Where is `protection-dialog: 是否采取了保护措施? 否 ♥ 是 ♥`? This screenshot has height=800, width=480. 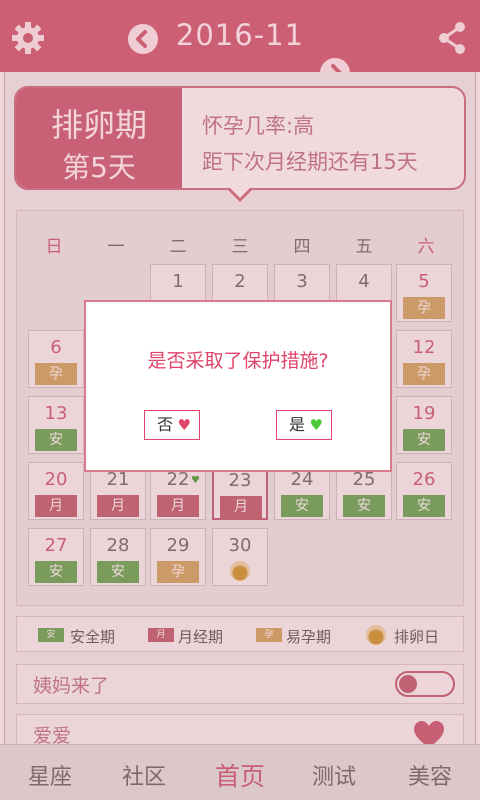 protection-dialog: 是否采取了保护措施? 否 ♥ 是 ♥ is located at coordinates (238, 386).